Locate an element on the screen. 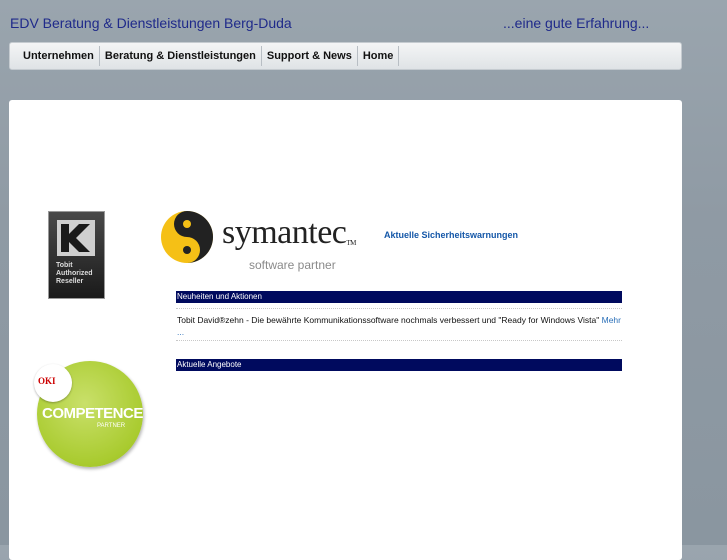 Image resolution: width=727 pixels, height=560 pixels. oki-partner-text: PARTNER is located at coordinates (111, 426).